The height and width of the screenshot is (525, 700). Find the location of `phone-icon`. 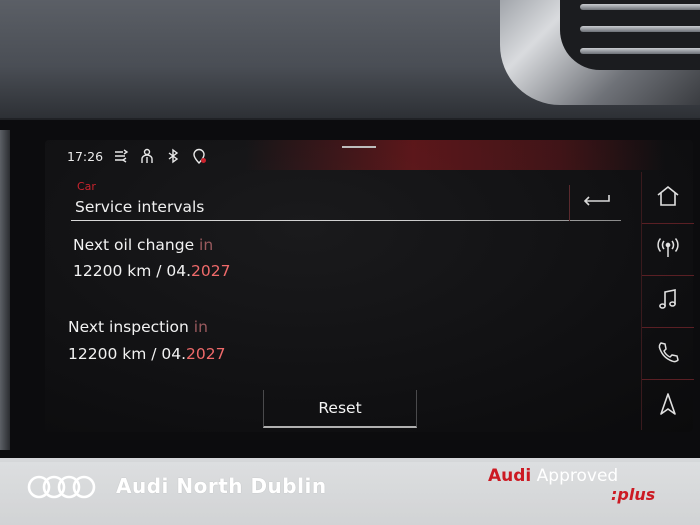

phone-icon is located at coordinates (668, 354).